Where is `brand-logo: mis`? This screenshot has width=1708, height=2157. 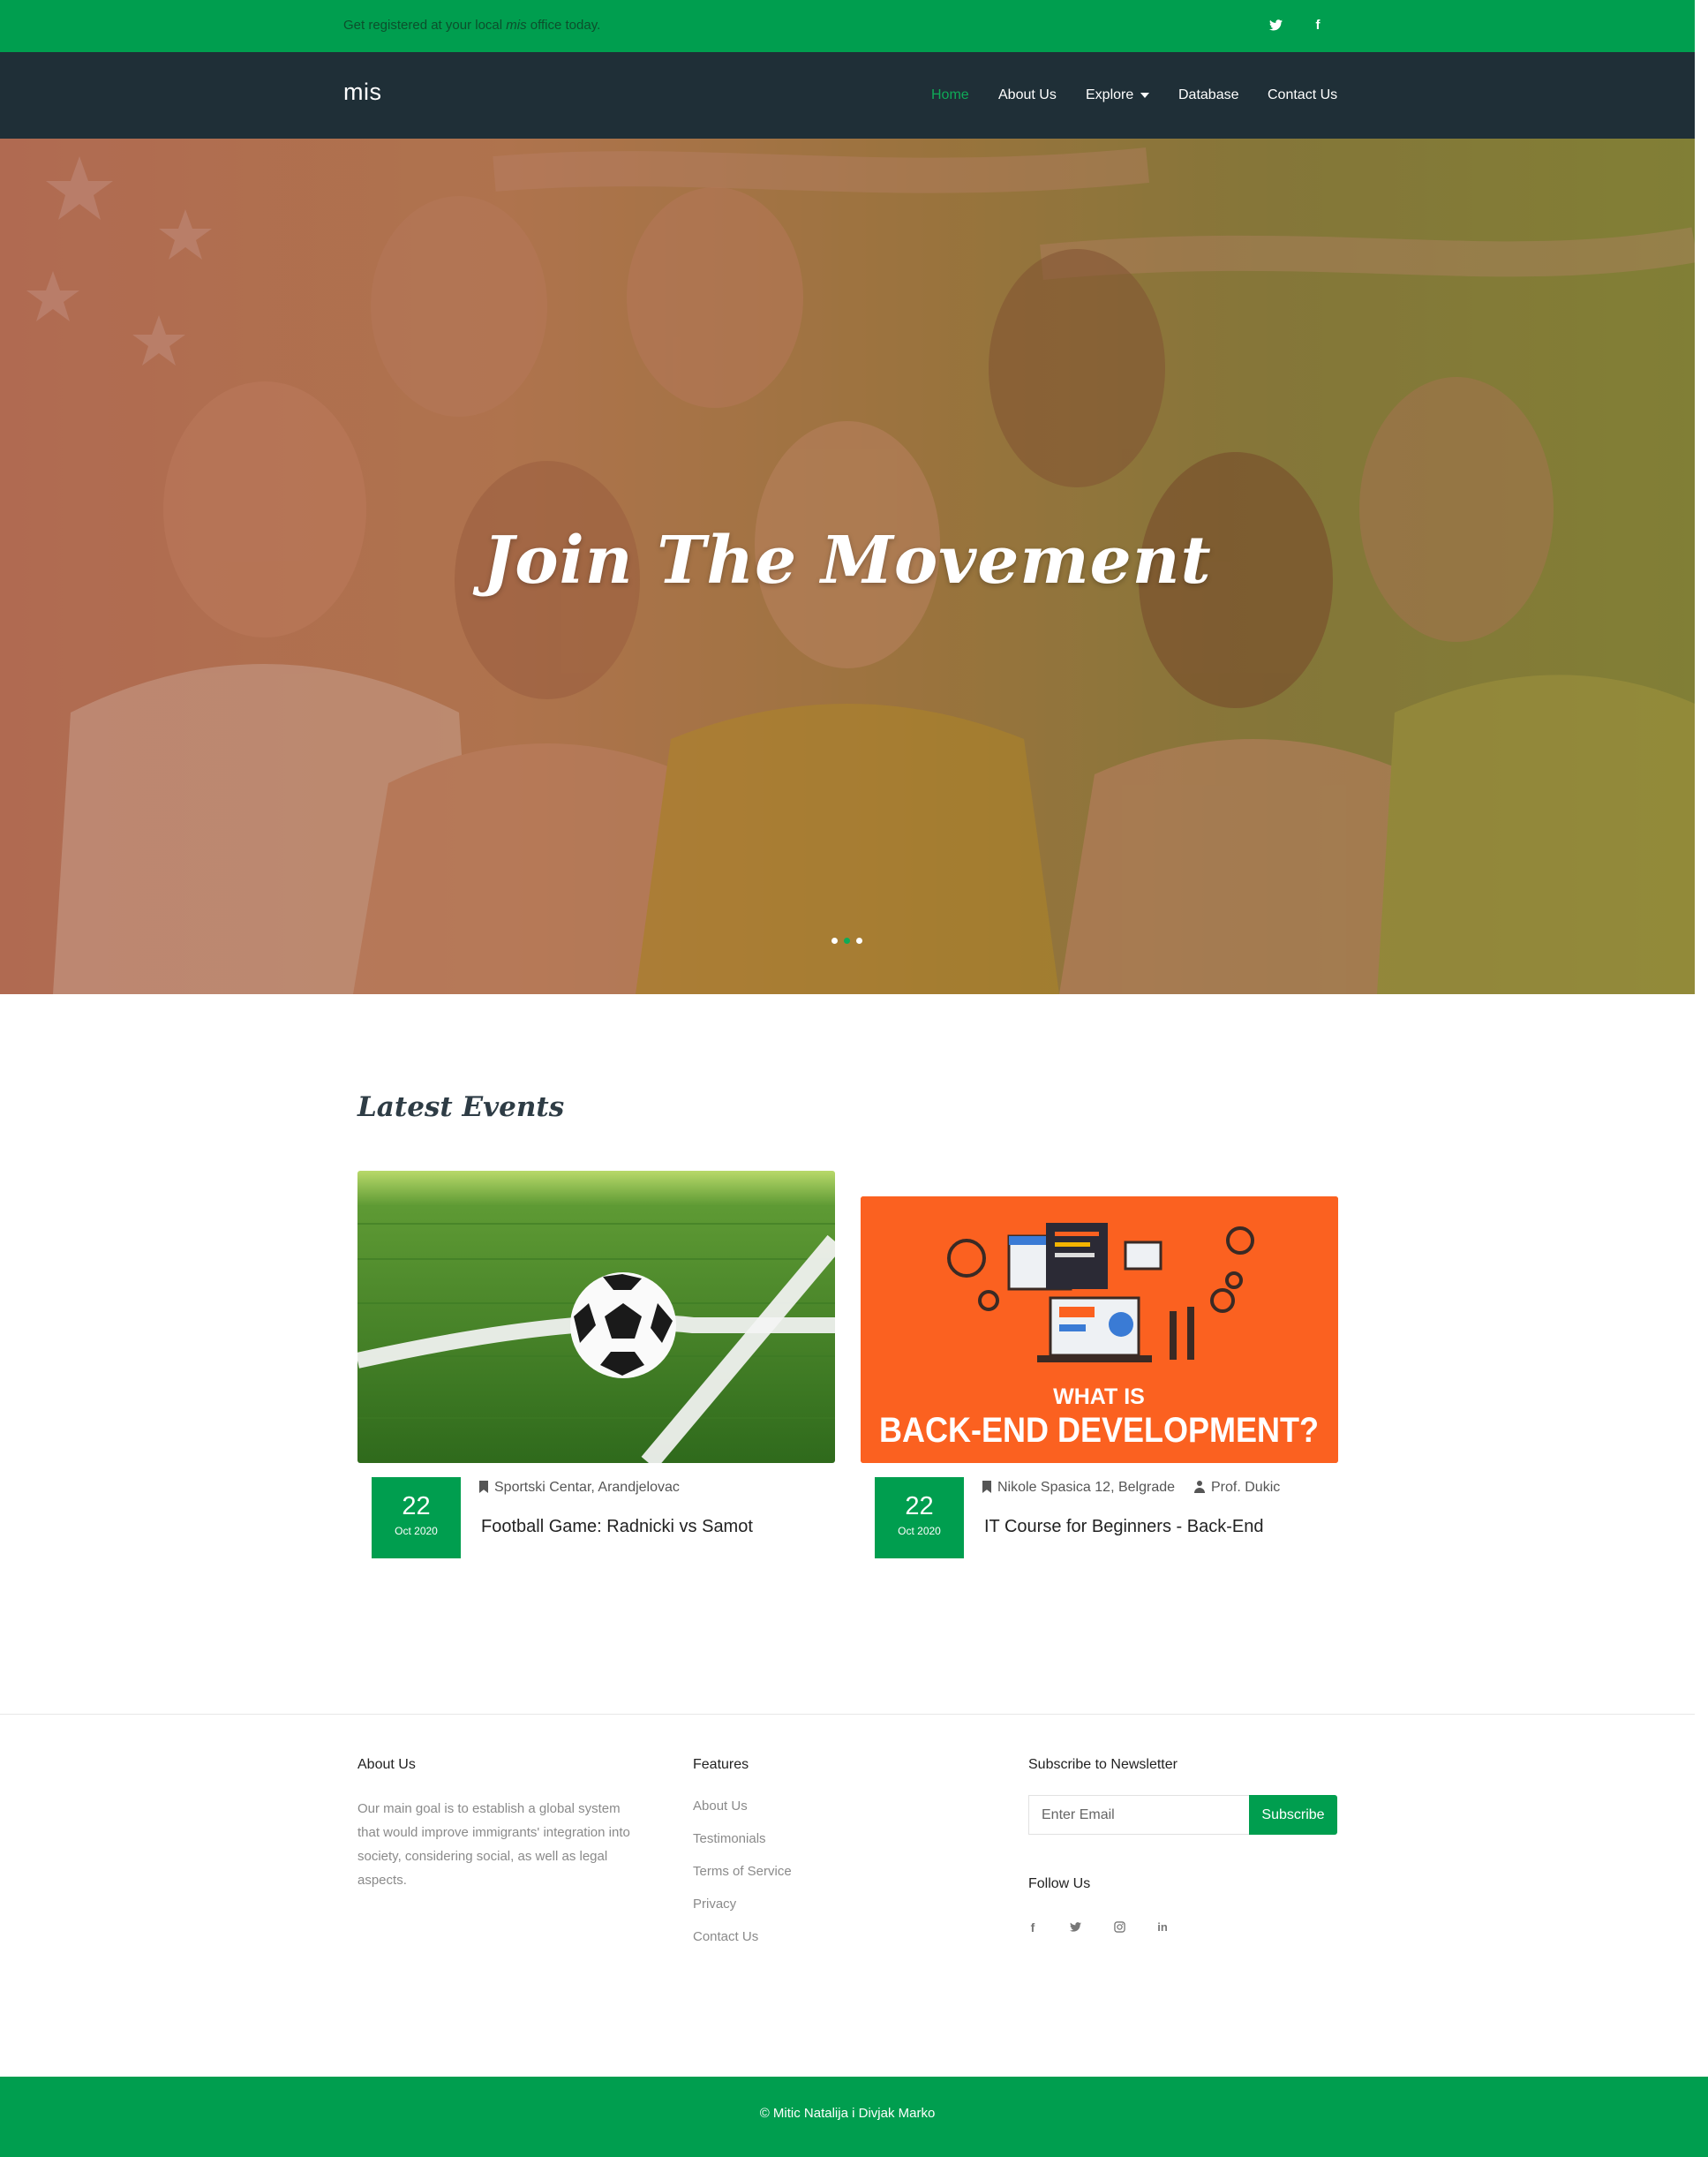
brand-logo: mis is located at coordinates (362, 92).